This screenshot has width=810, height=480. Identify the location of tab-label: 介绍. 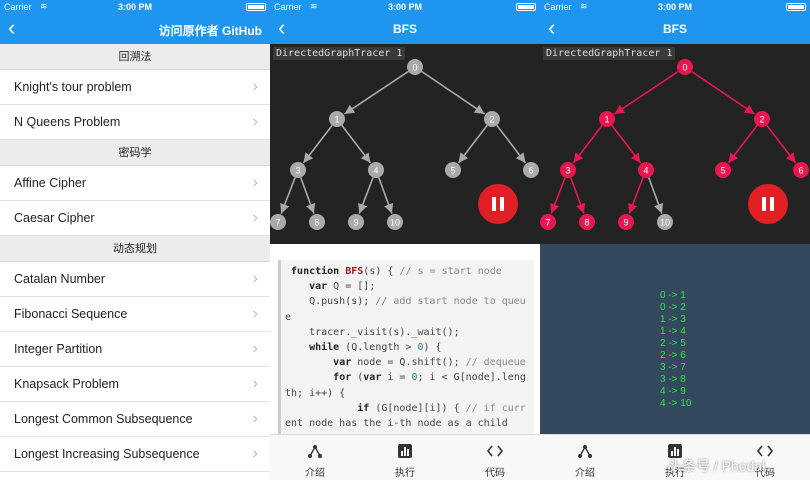
(315, 473).